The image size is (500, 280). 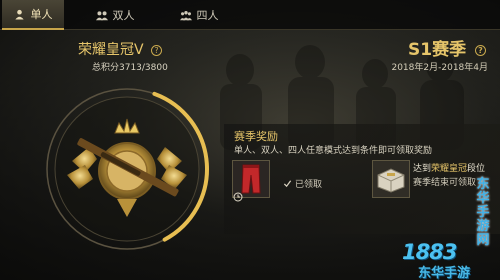 I want to click on condition-prefix: 达到, so click(x=422, y=169).